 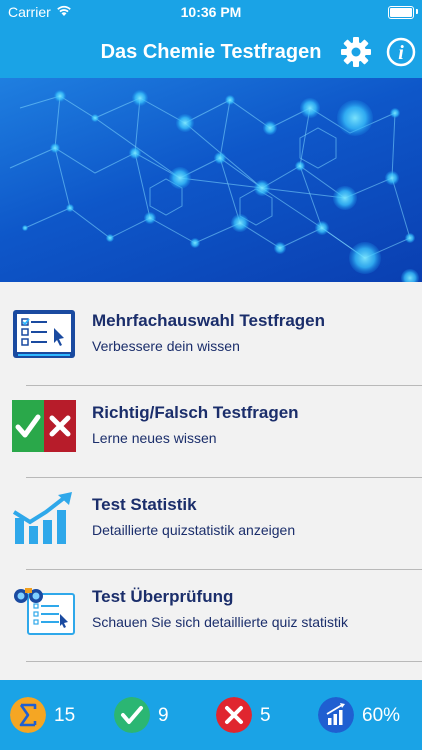 What do you see at coordinates (336, 715) in the screenshot?
I see `progress-bars-icon` at bounding box center [336, 715].